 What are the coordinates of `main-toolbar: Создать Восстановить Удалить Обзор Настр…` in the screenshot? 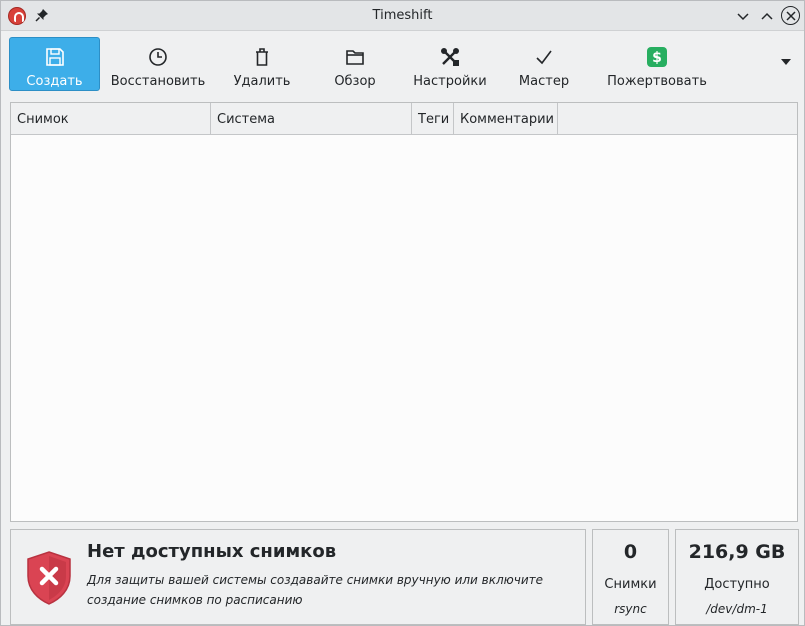 It's located at (402, 64).